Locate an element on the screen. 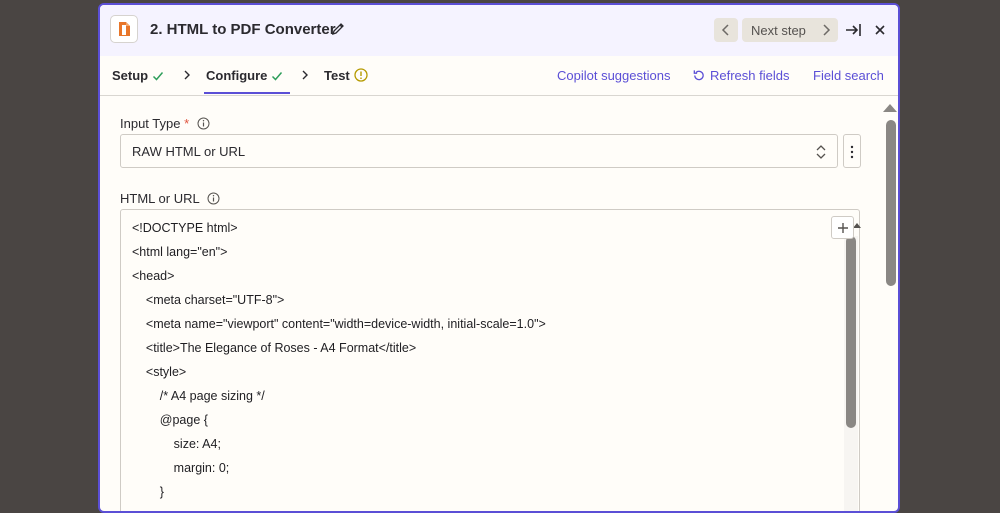 The height and width of the screenshot is (513, 1000). expand-panel-icon is located at coordinates (853, 32).